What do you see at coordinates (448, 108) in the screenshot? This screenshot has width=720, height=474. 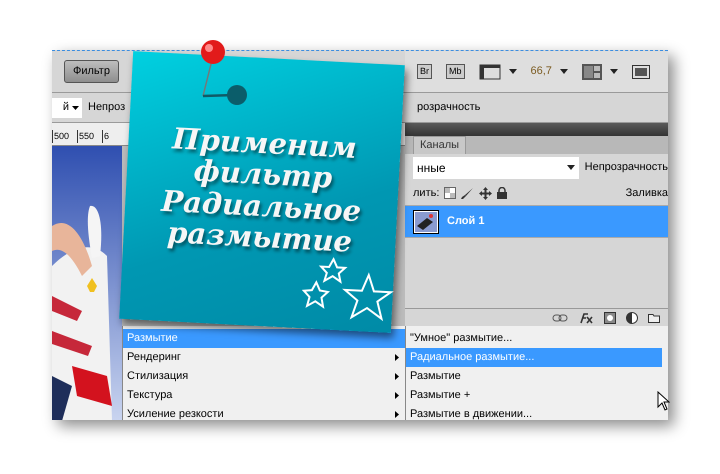 I see `opacity-label: розрачность` at bounding box center [448, 108].